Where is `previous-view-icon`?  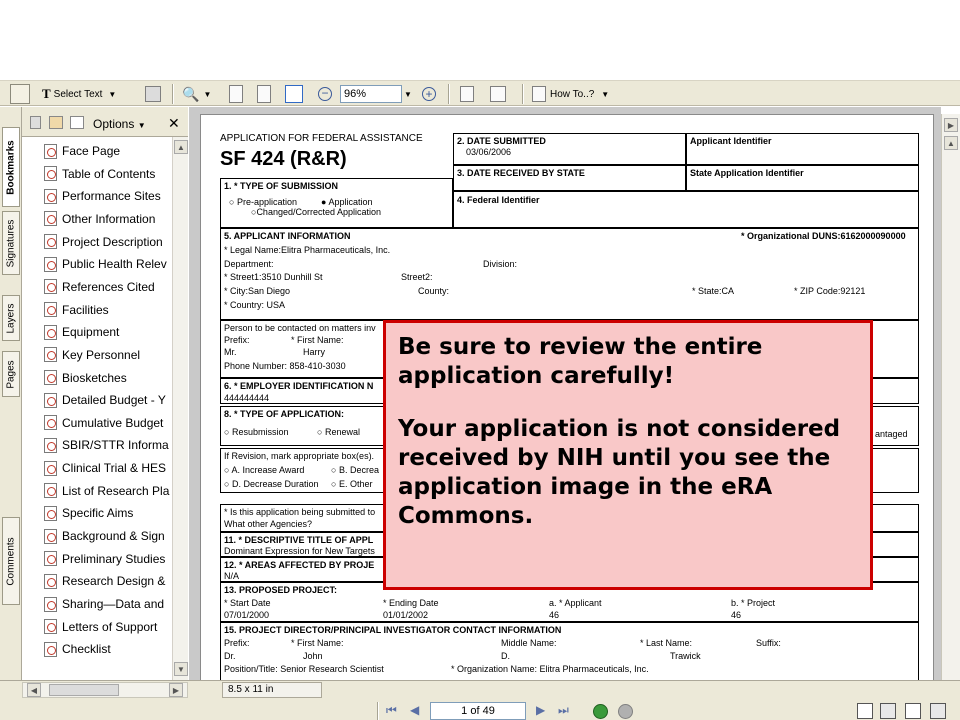
previous-view-icon is located at coordinates (600, 711).